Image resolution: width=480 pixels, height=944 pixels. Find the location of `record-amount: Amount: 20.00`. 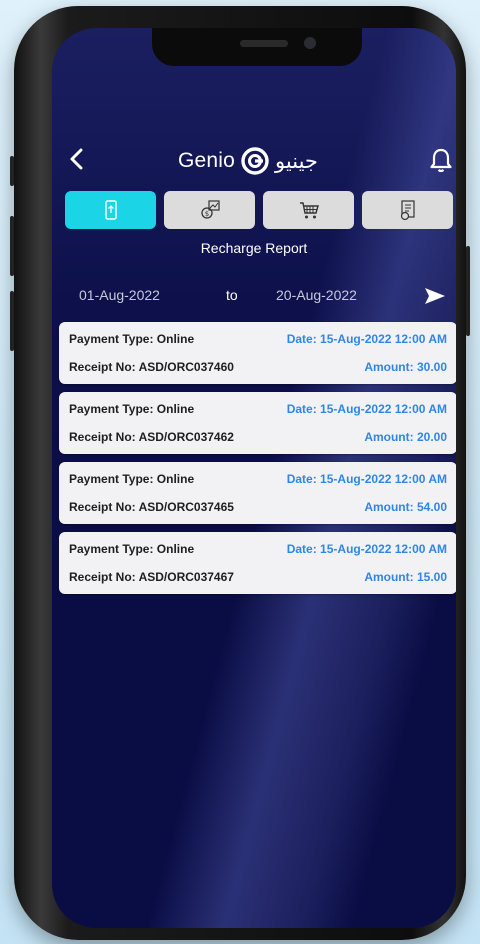

record-amount: Amount: 20.00 is located at coordinates (405, 437).